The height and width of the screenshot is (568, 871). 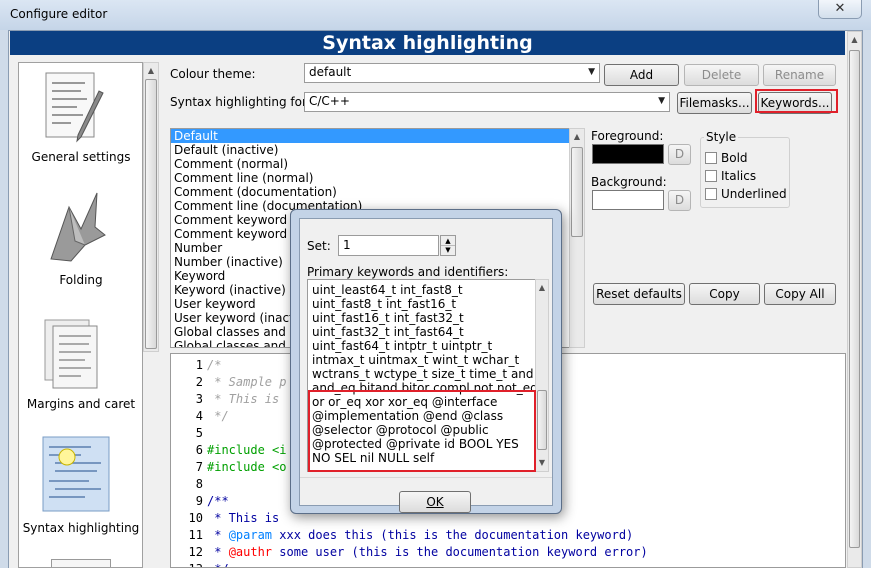 What do you see at coordinates (721, 75) in the screenshot?
I see `delete-theme-button: Delete` at bounding box center [721, 75].